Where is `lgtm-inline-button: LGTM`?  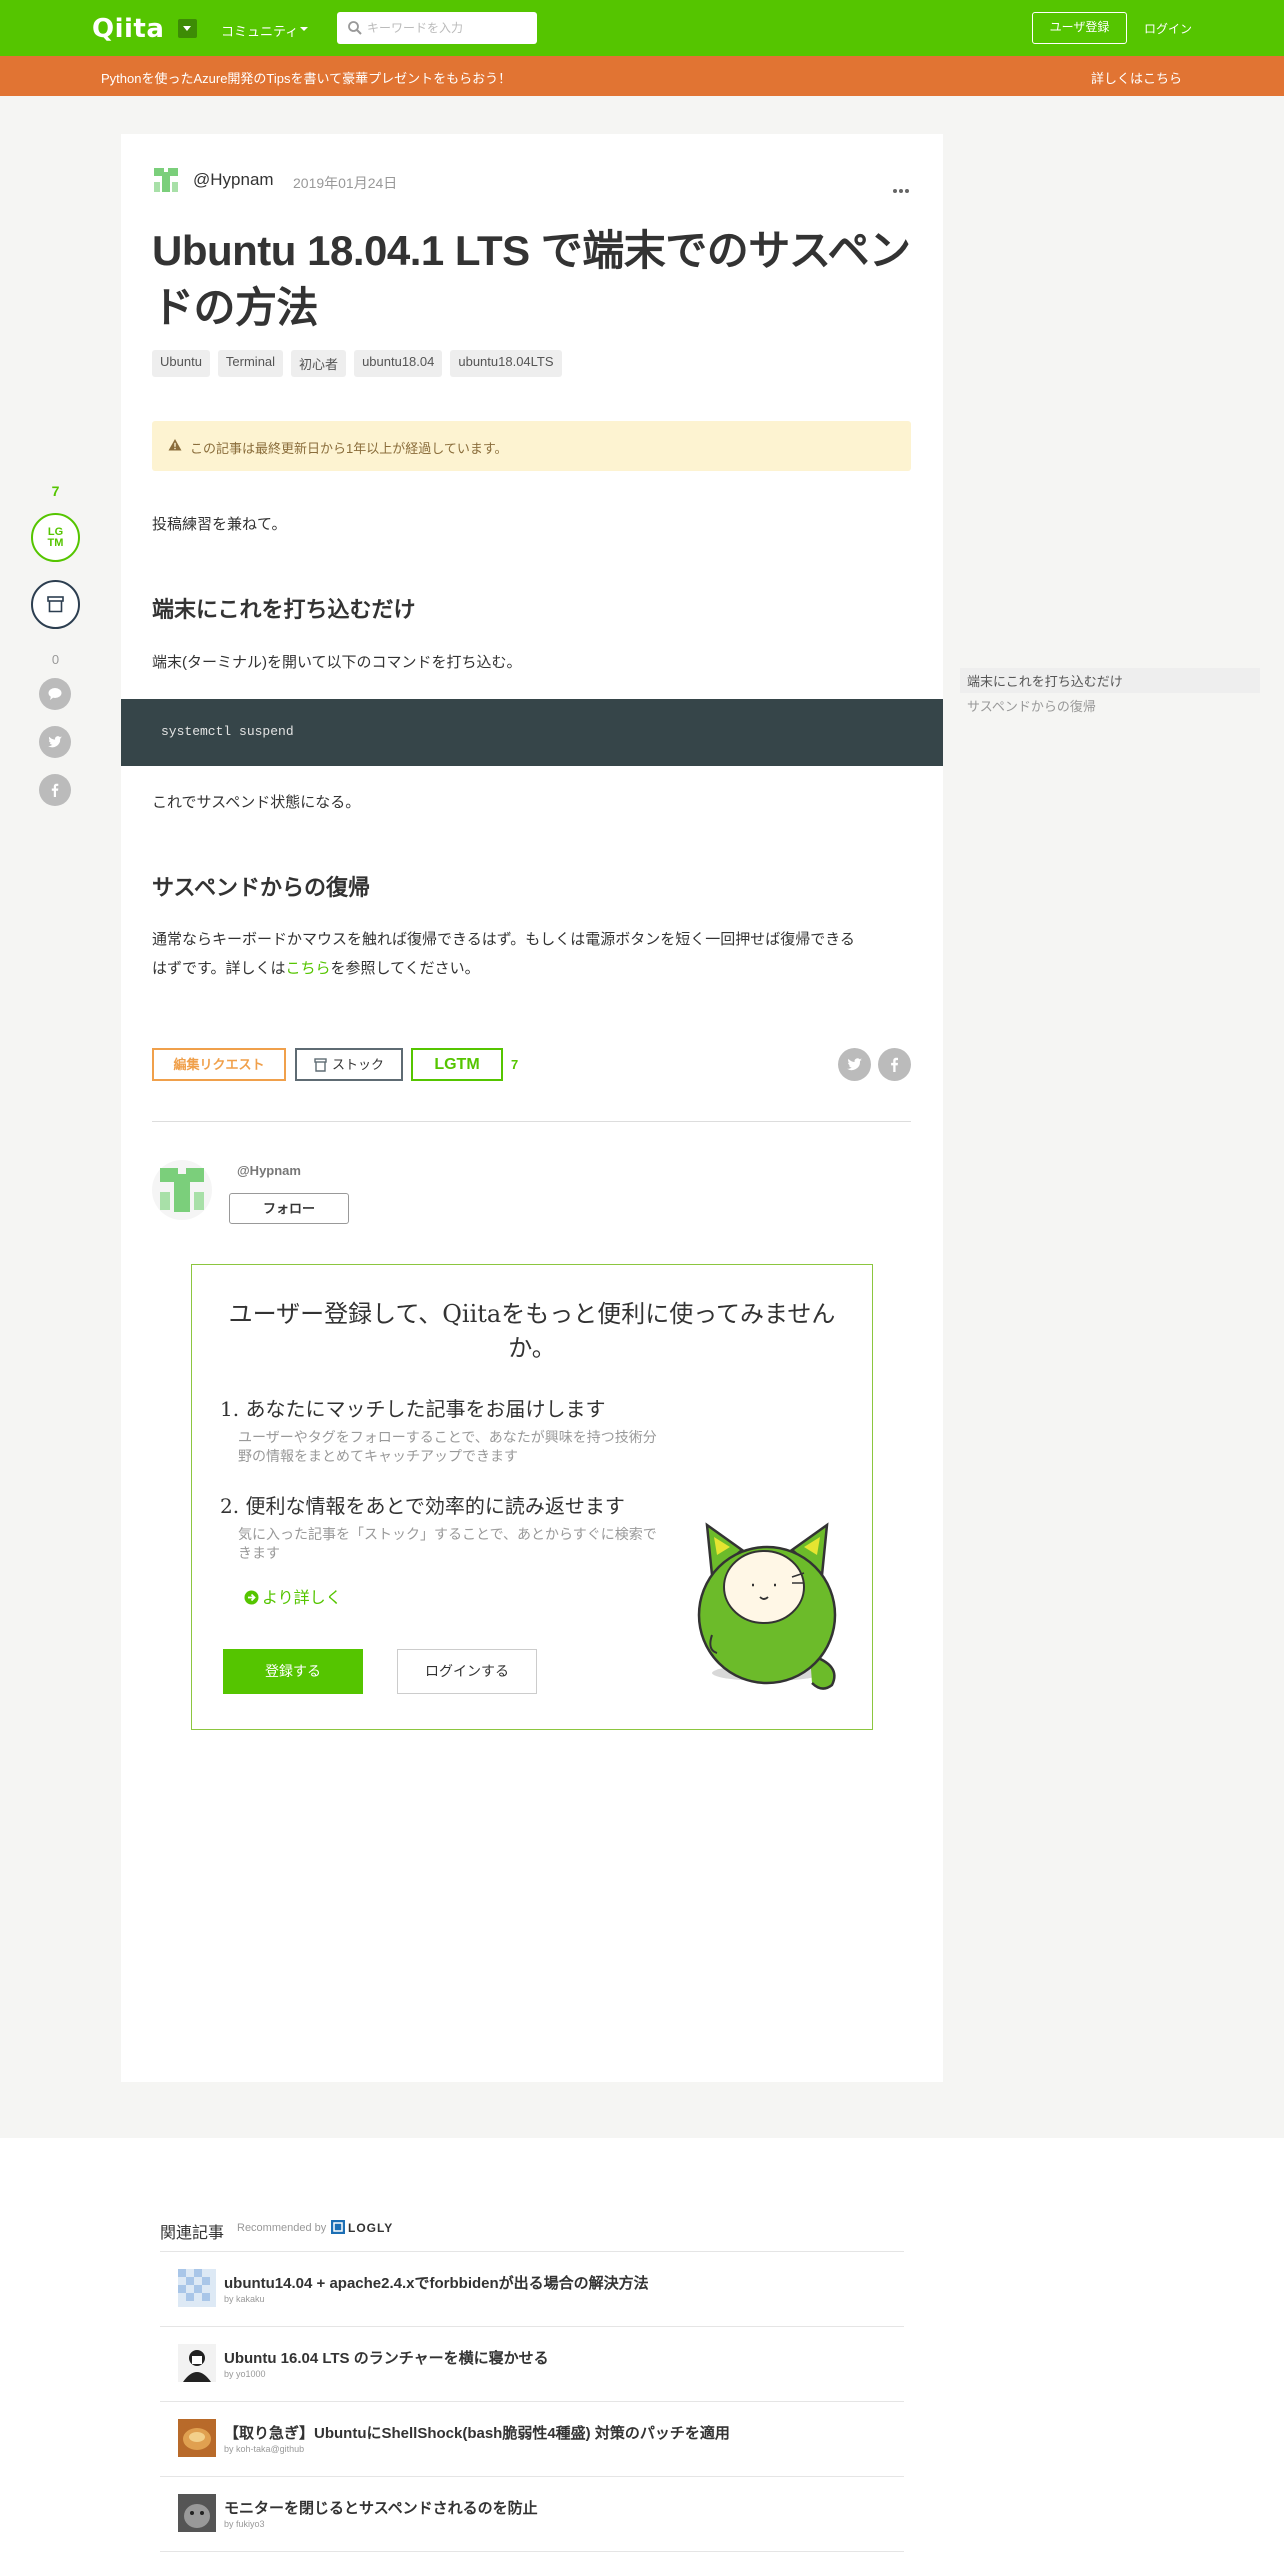 lgtm-inline-button: LGTM is located at coordinates (457, 1064).